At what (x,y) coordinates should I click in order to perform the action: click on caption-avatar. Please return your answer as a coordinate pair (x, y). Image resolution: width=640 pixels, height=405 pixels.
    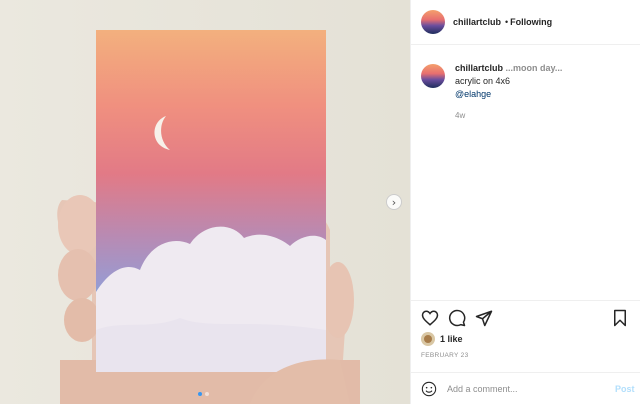
    Looking at the image, I should click on (433, 76).